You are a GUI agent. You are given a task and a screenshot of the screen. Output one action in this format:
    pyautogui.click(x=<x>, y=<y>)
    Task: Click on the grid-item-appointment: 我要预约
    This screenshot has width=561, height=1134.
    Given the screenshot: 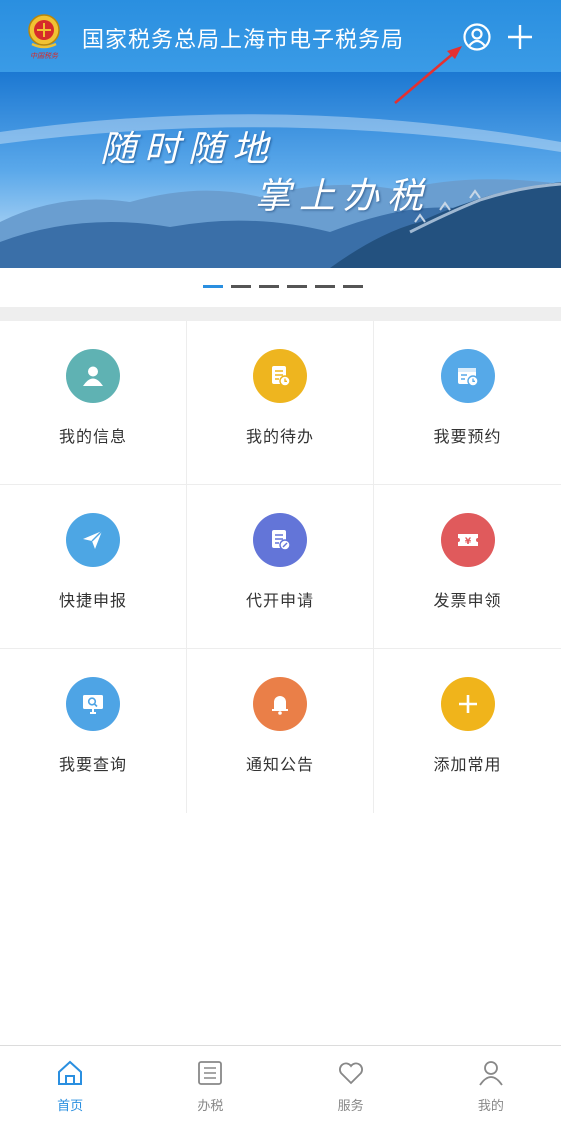 What is the action you would take?
    pyautogui.click(x=467, y=403)
    